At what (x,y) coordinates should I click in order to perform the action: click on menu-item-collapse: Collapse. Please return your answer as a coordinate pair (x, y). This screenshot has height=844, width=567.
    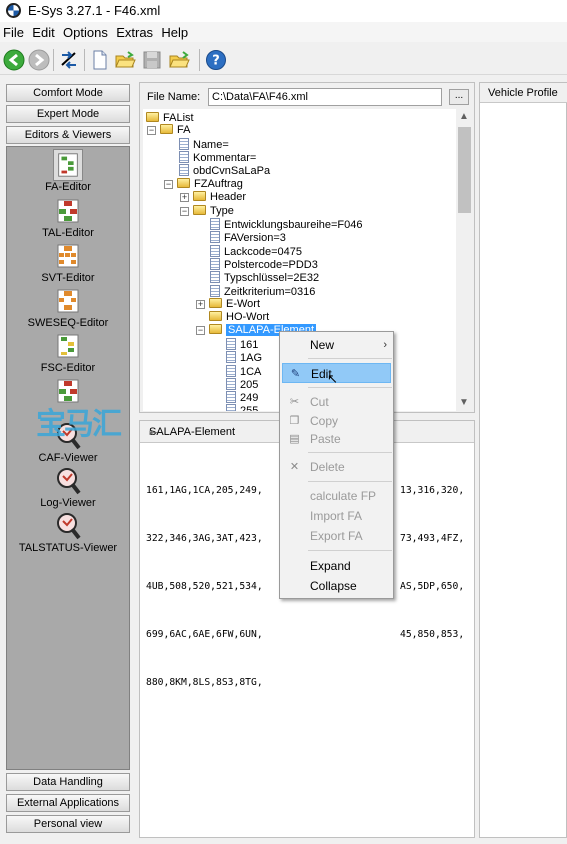
    Looking at the image, I should click on (336, 586).